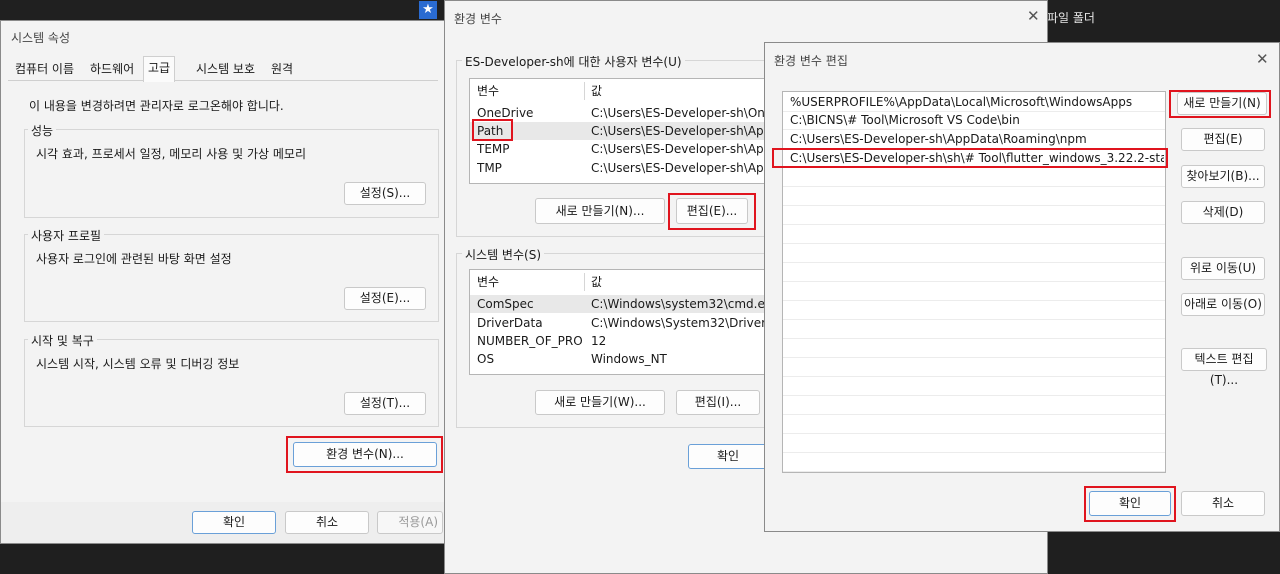 This screenshot has height=574, width=1280. Describe the element at coordinates (681, 304) in the screenshot. I see `variable-value: C:\Windows\system32\cmd.ex` at that location.